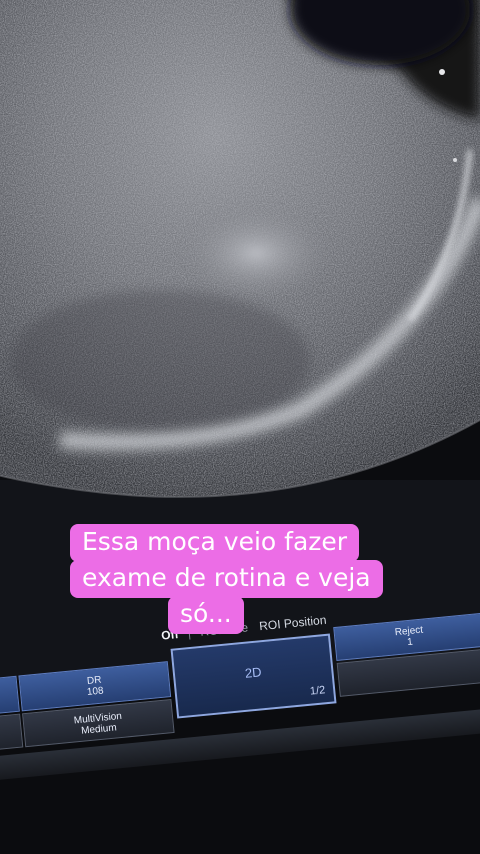 The height and width of the screenshot is (854, 480). Describe the element at coordinates (253, 672) in the screenshot. I see `mode-2d-label: 2D` at that location.